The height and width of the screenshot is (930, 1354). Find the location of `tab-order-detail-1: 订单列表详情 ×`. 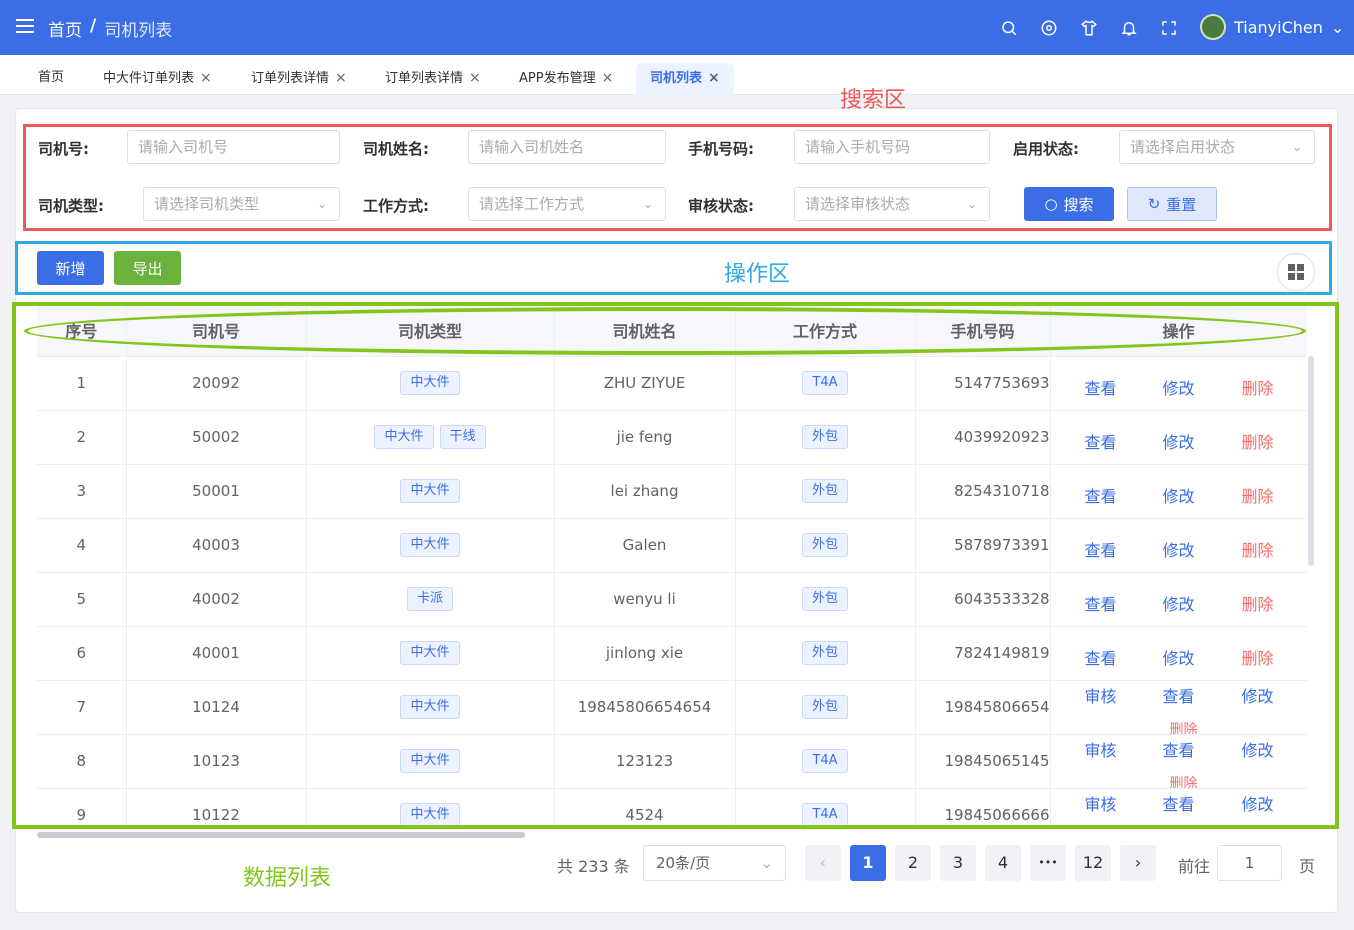

tab-order-detail-1: 订单列表详情 × is located at coordinates (299, 79).